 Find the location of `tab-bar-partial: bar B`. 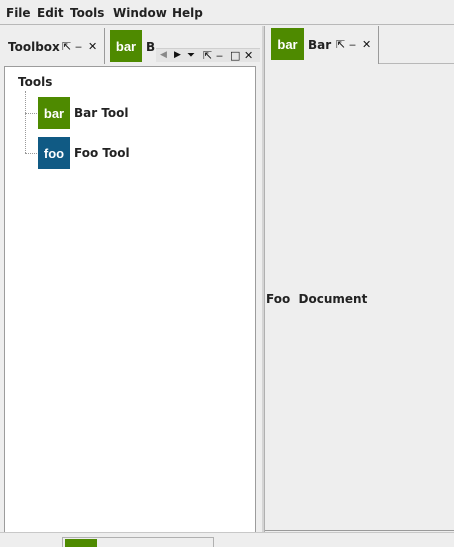

tab-bar-partial: bar B is located at coordinates (134, 46).